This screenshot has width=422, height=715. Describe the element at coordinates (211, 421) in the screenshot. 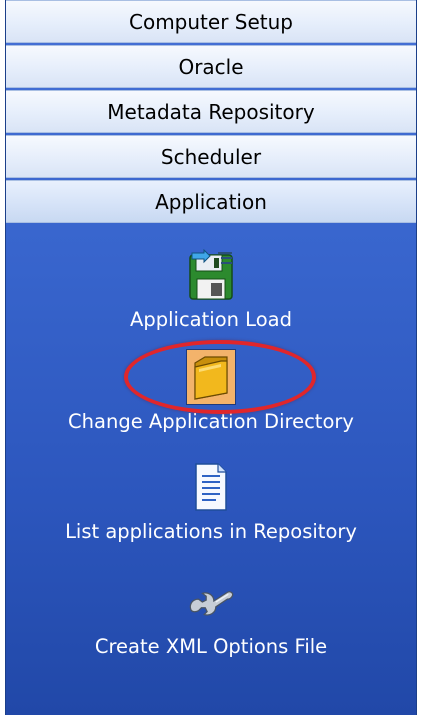

I see `change-application-directory-label: Change Application Directory` at that location.